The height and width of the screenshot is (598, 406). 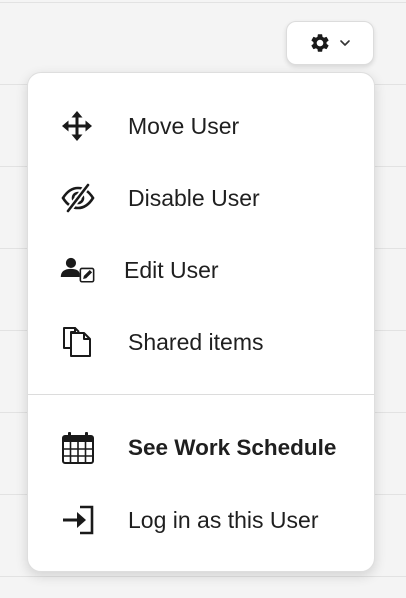 I want to click on eye-slash-icon, so click(x=78, y=198).